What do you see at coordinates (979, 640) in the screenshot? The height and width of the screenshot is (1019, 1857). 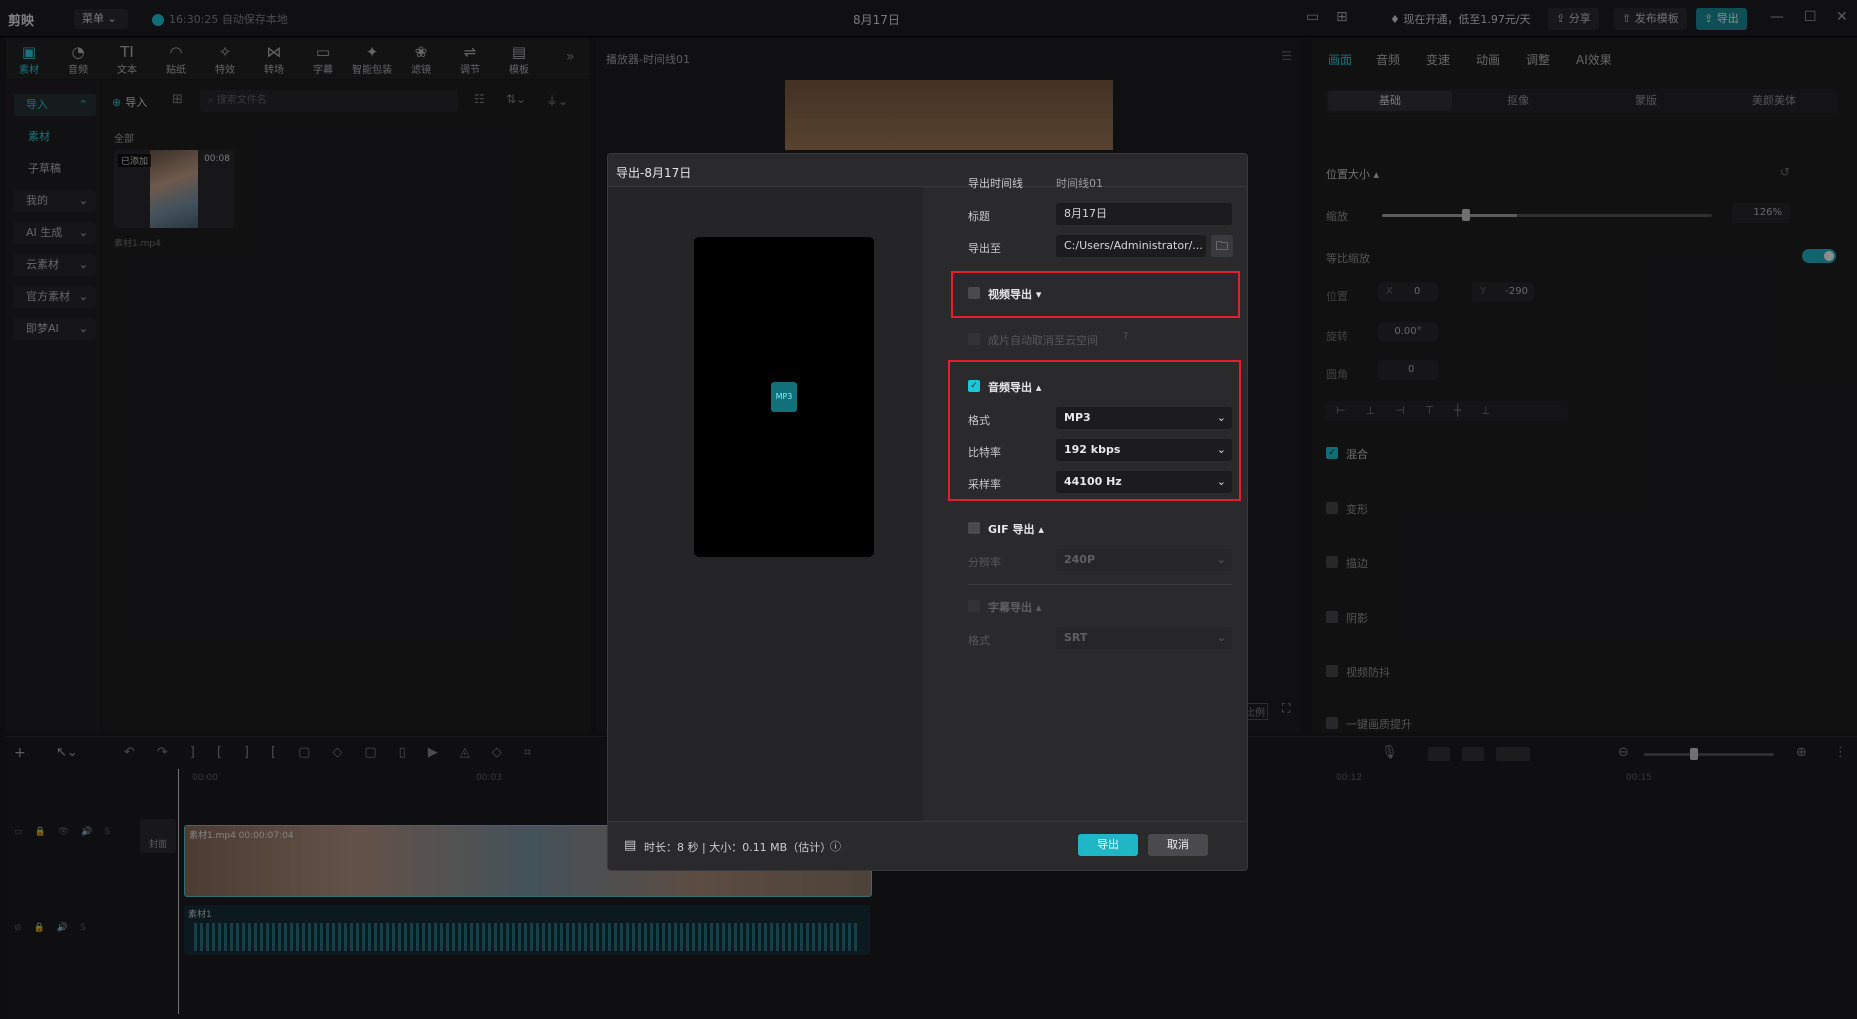 I see `subtitle-format-label: 格式` at bounding box center [979, 640].